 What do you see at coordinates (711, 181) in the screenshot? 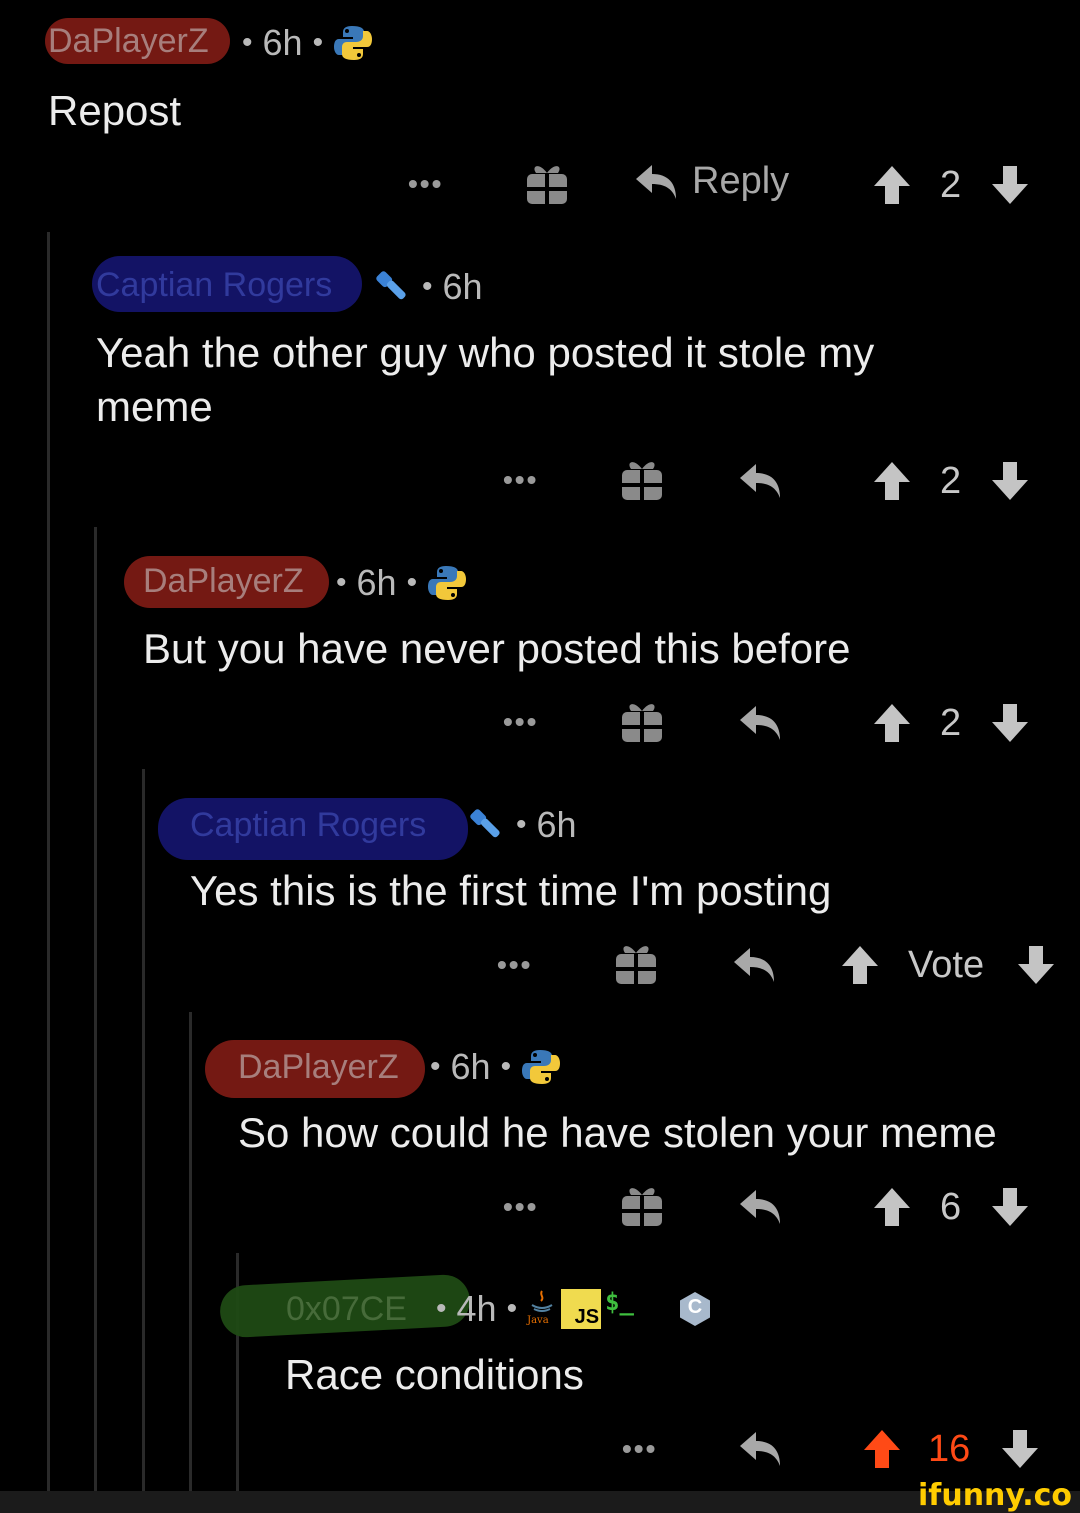
I see `reply-button: Reply` at bounding box center [711, 181].